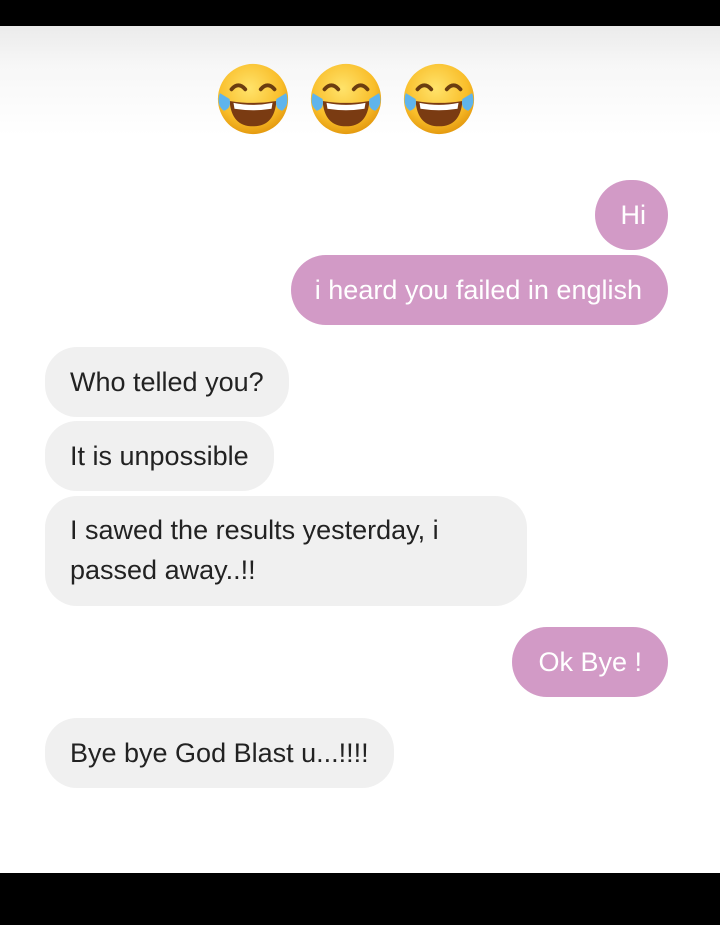 The width and height of the screenshot is (720, 925). What do you see at coordinates (360, 899) in the screenshot?
I see `bottom-black-bar` at bounding box center [360, 899].